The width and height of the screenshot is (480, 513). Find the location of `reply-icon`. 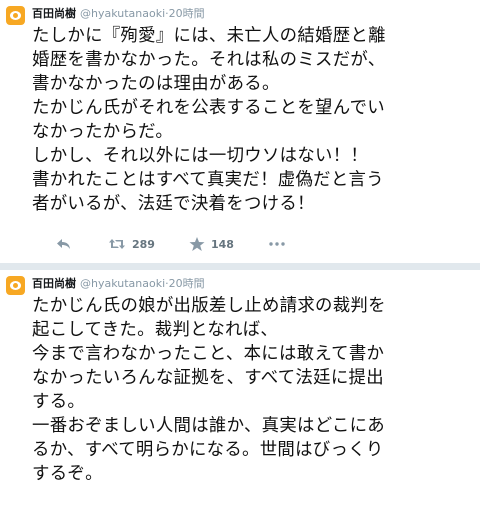

reply-icon is located at coordinates (64, 244).